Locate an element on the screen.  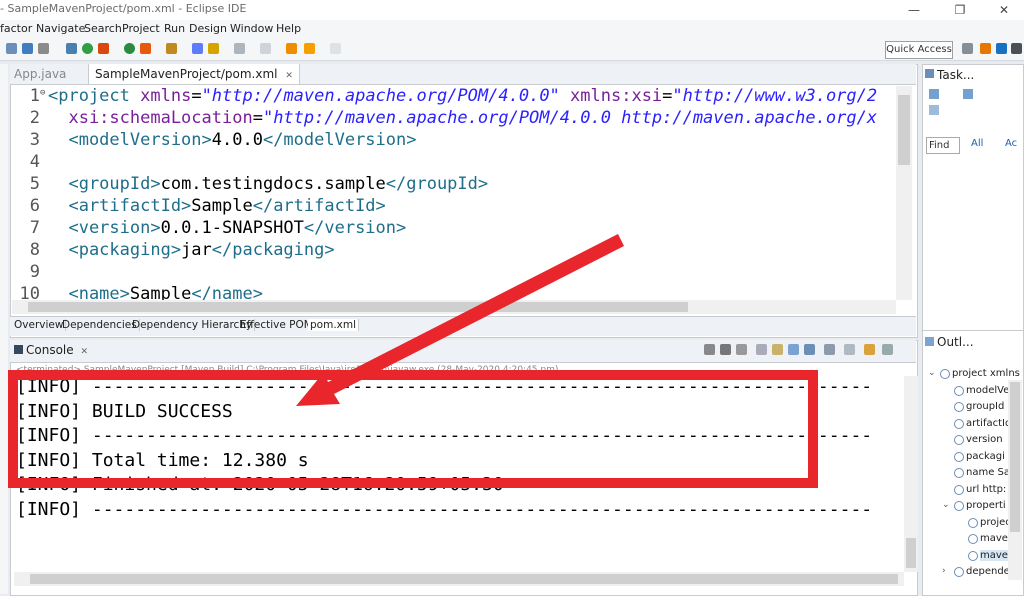
line-number: 8 is located at coordinates (34, 250).